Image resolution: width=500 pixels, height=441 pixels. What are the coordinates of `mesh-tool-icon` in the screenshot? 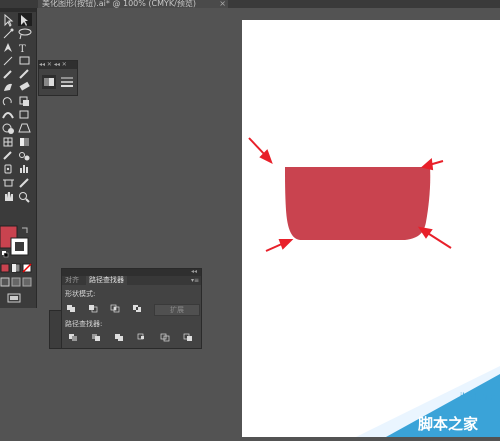 It's located at (8, 142).